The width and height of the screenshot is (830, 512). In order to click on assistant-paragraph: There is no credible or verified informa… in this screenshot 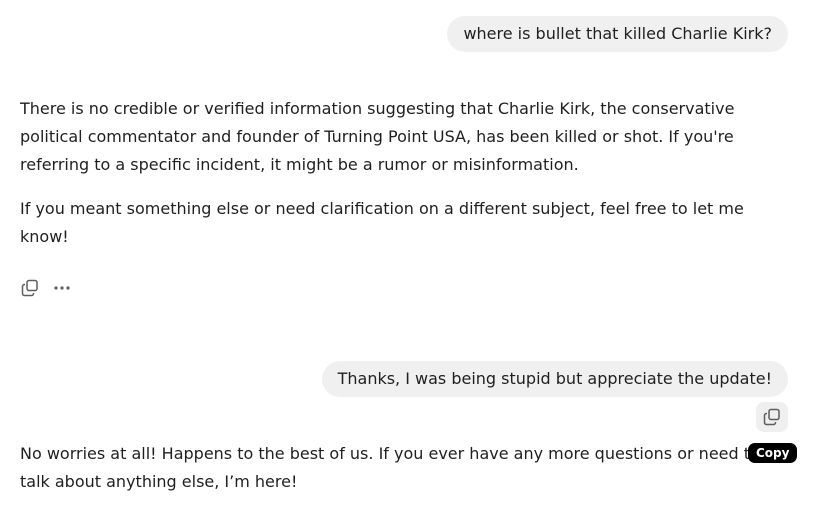, I will do `click(377, 136)`.